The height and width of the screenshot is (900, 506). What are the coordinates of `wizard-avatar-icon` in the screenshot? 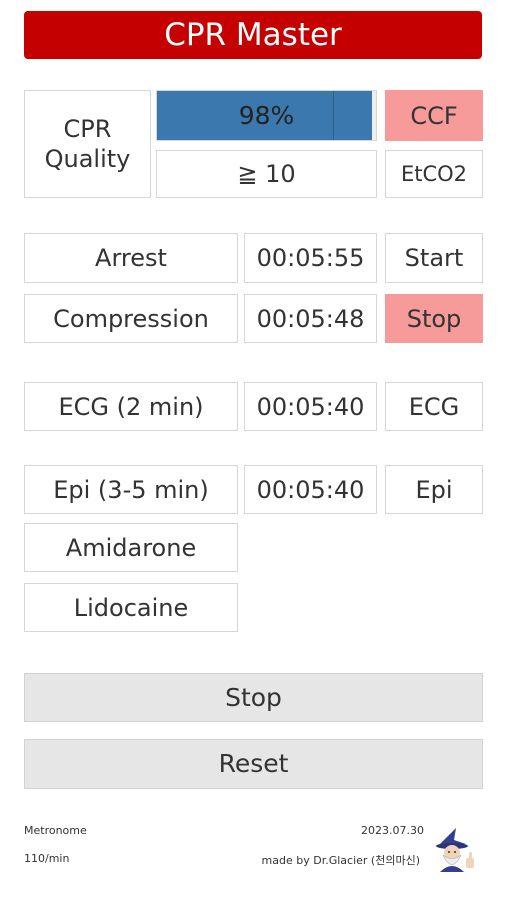 It's located at (455, 850).